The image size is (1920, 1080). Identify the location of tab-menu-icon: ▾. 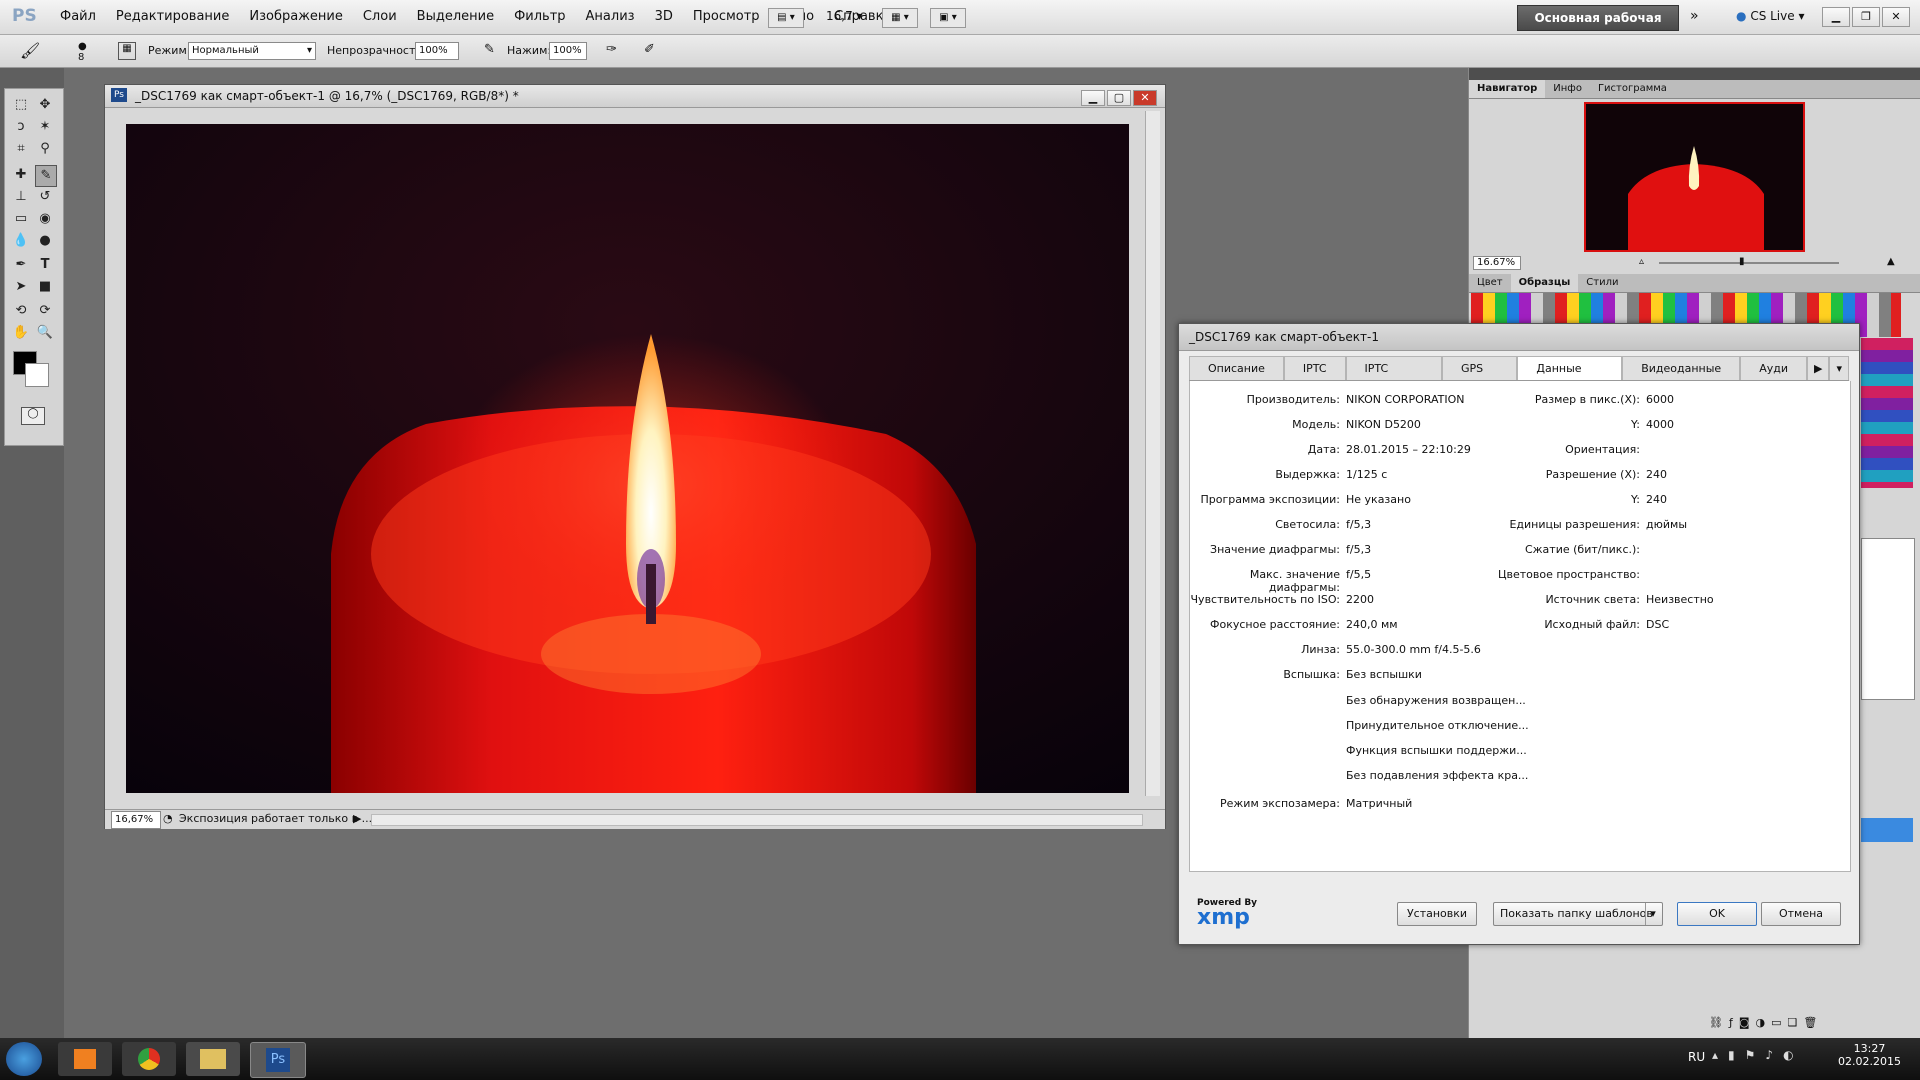
(1839, 368).